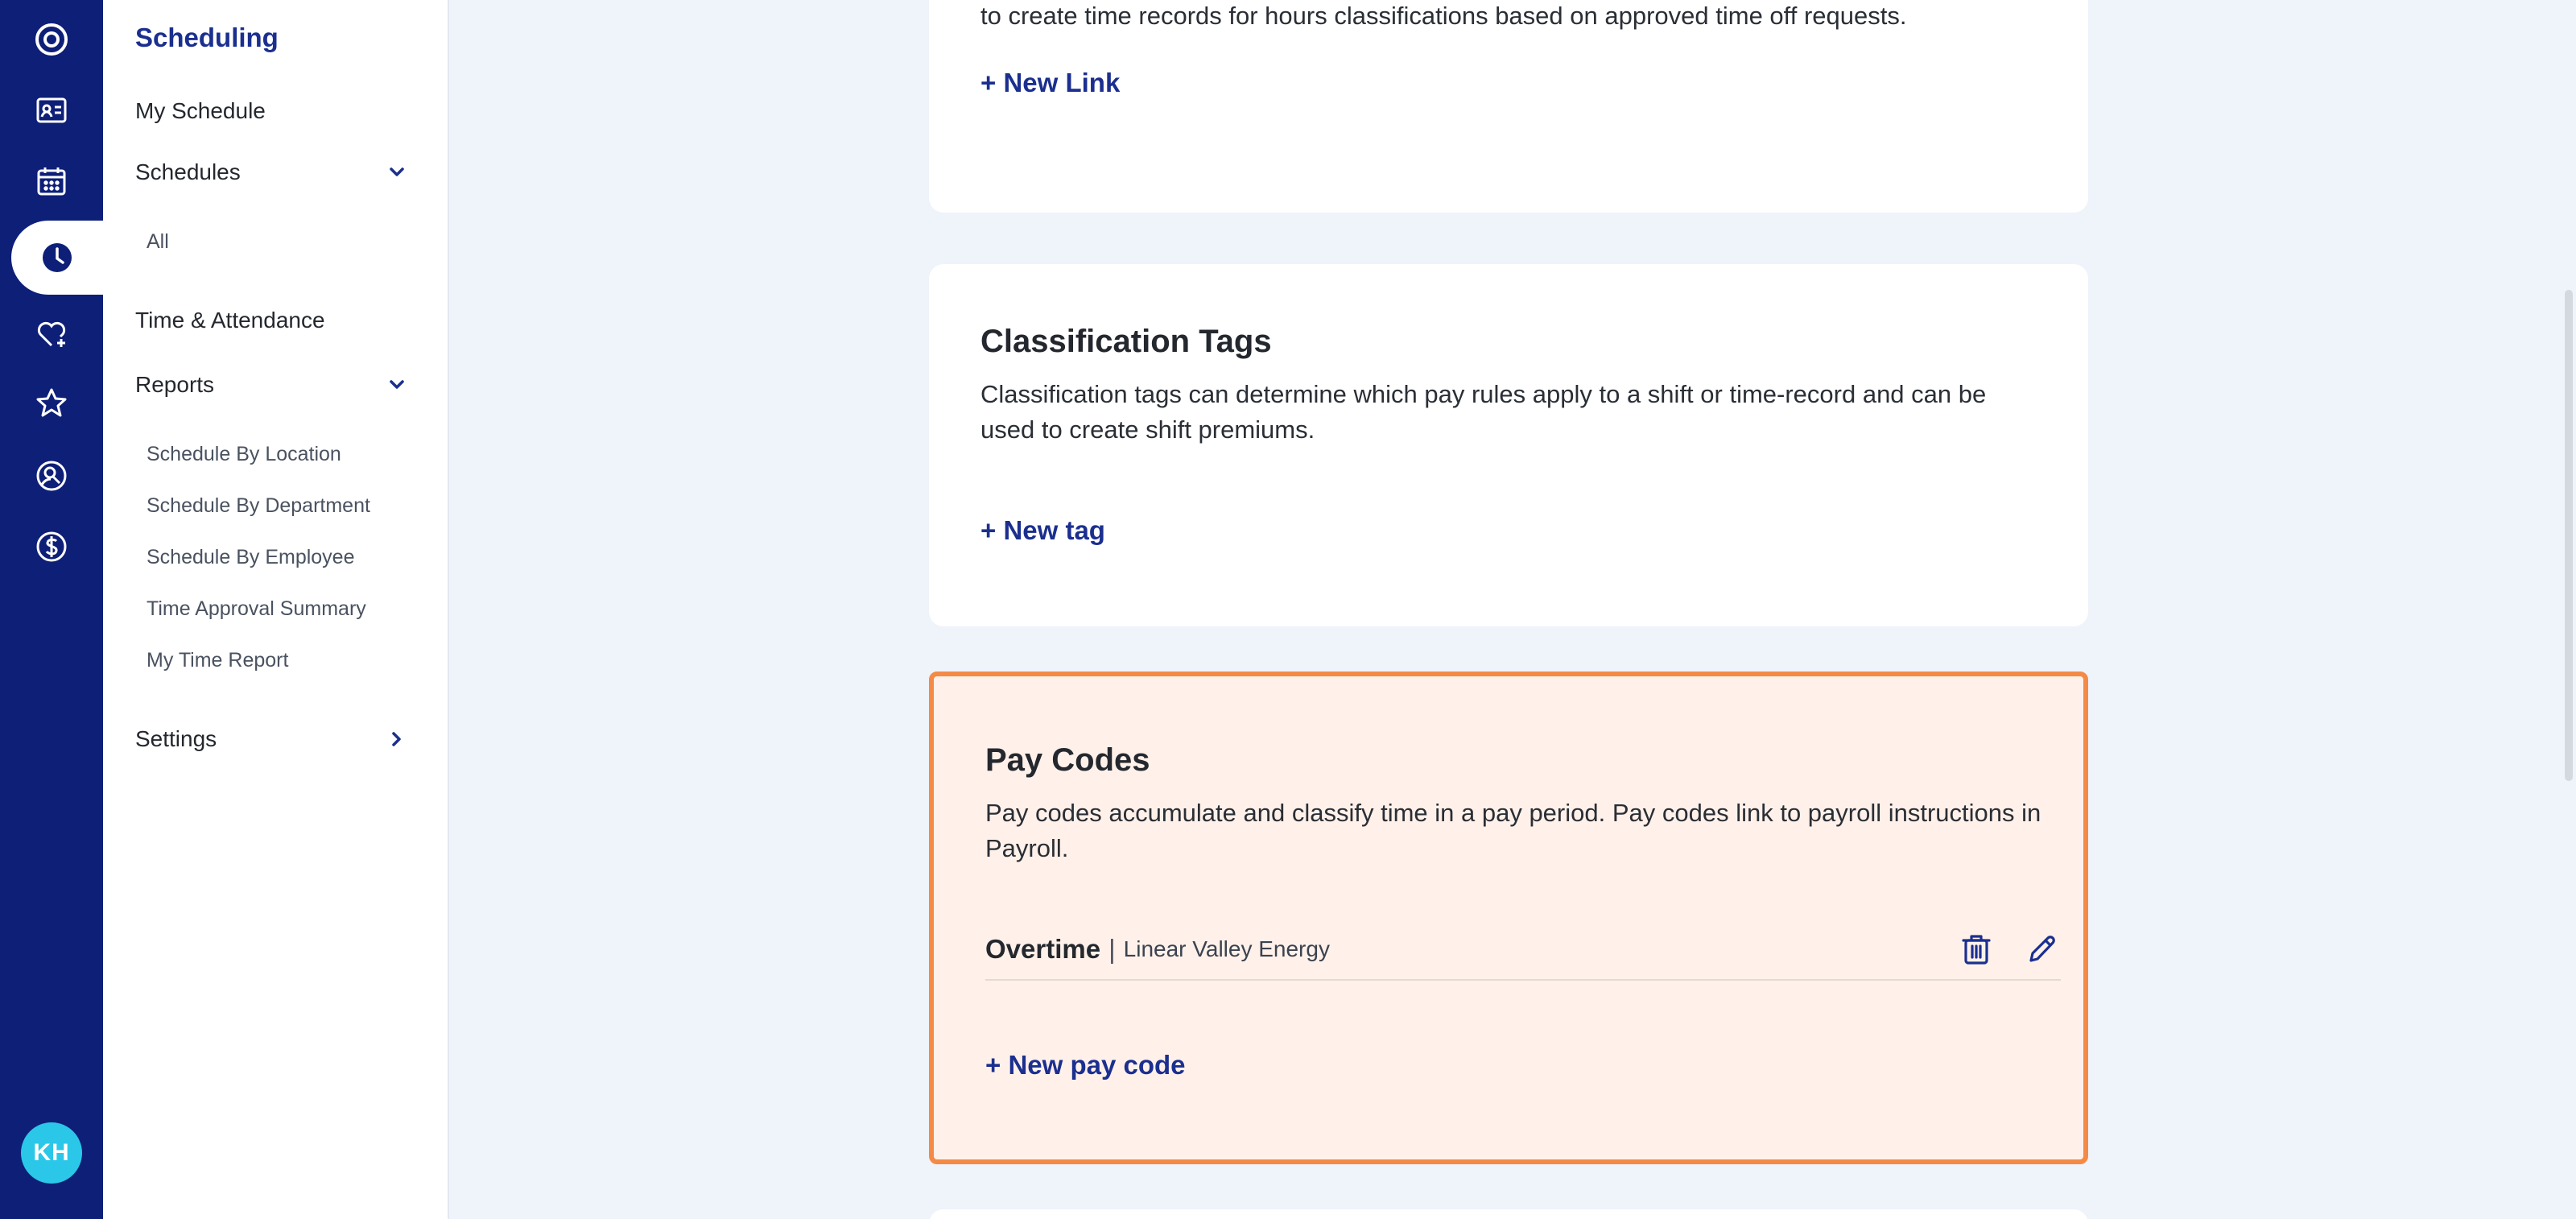 The image size is (2576, 1219). Describe the element at coordinates (51, 546) in the screenshot. I see `dollar-icon` at that location.